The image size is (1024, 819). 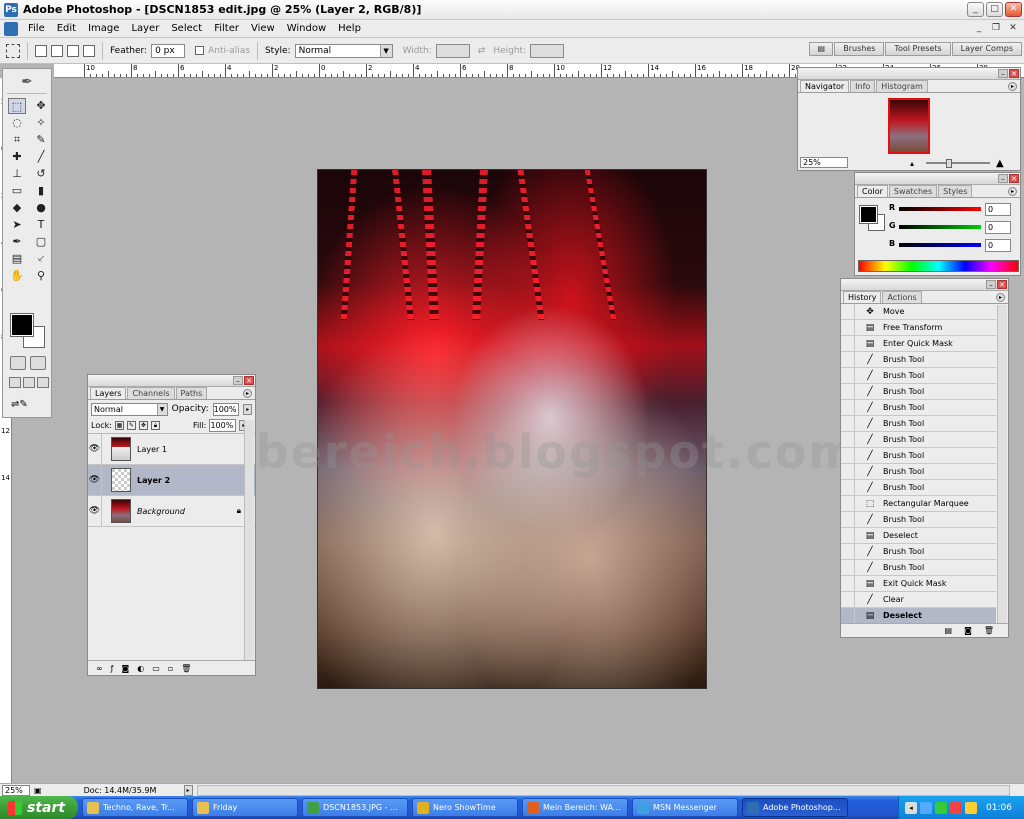 What do you see at coordinates (958, 163) in the screenshot?
I see `navigator-zoom-slider` at bounding box center [958, 163].